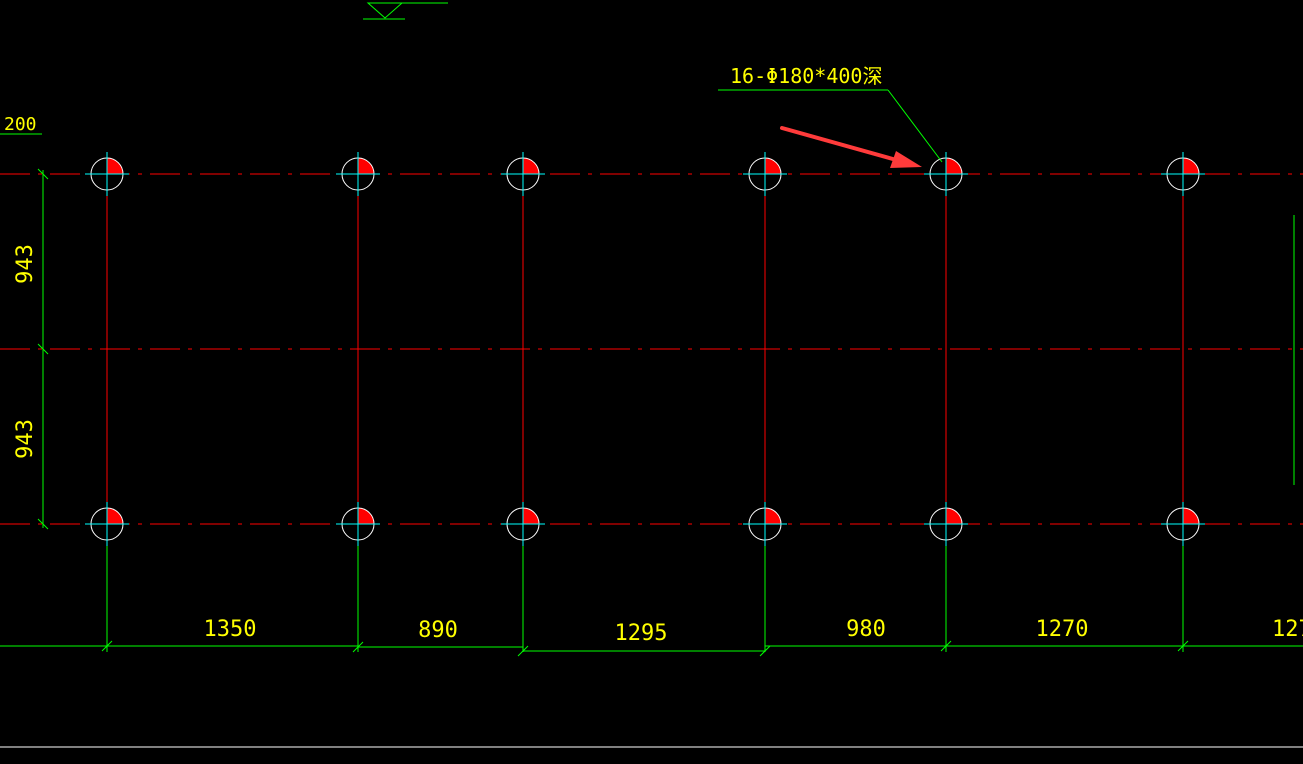 Image resolution: width=1303 pixels, height=764 pixels. What do you see at coordinates (866, 629) in the screenshot?
I see `dim-text-4: 980` at bounding box center [866, 629].